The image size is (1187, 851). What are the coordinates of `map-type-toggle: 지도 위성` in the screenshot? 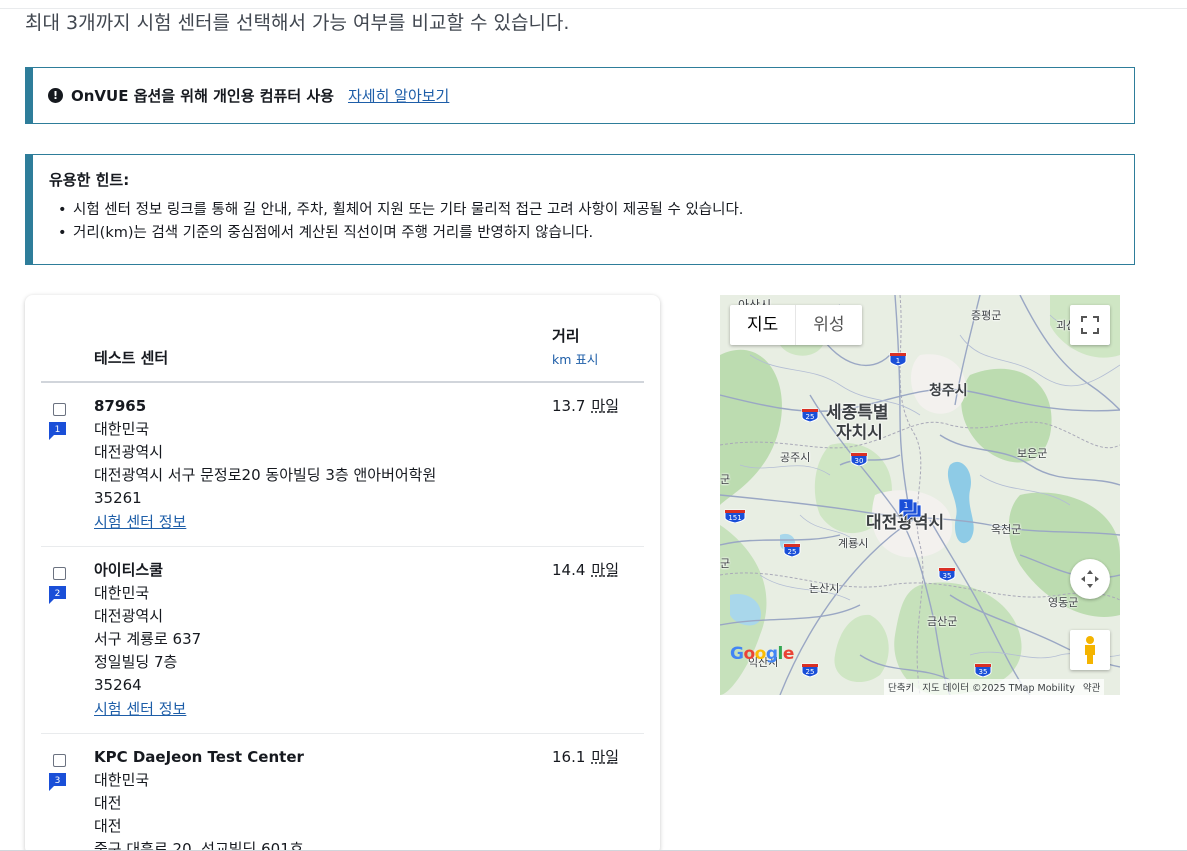 It's located at (796, 325).